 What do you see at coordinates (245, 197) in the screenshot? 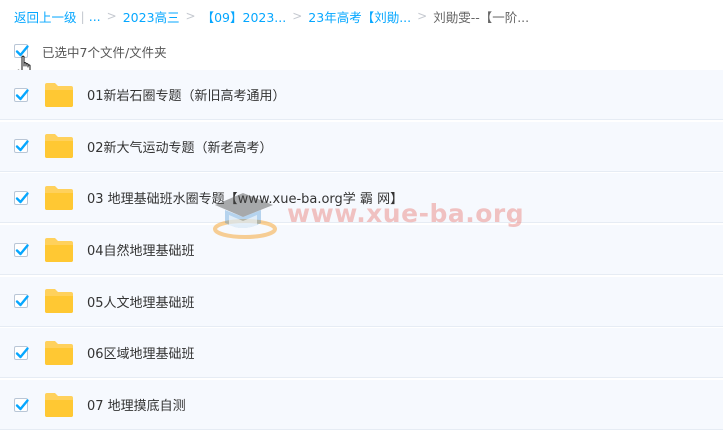
I see `file-name: 03 地理基础班水圈专题【www.xue-ba.org学 霸 网】` at bounding box center [245, 197].